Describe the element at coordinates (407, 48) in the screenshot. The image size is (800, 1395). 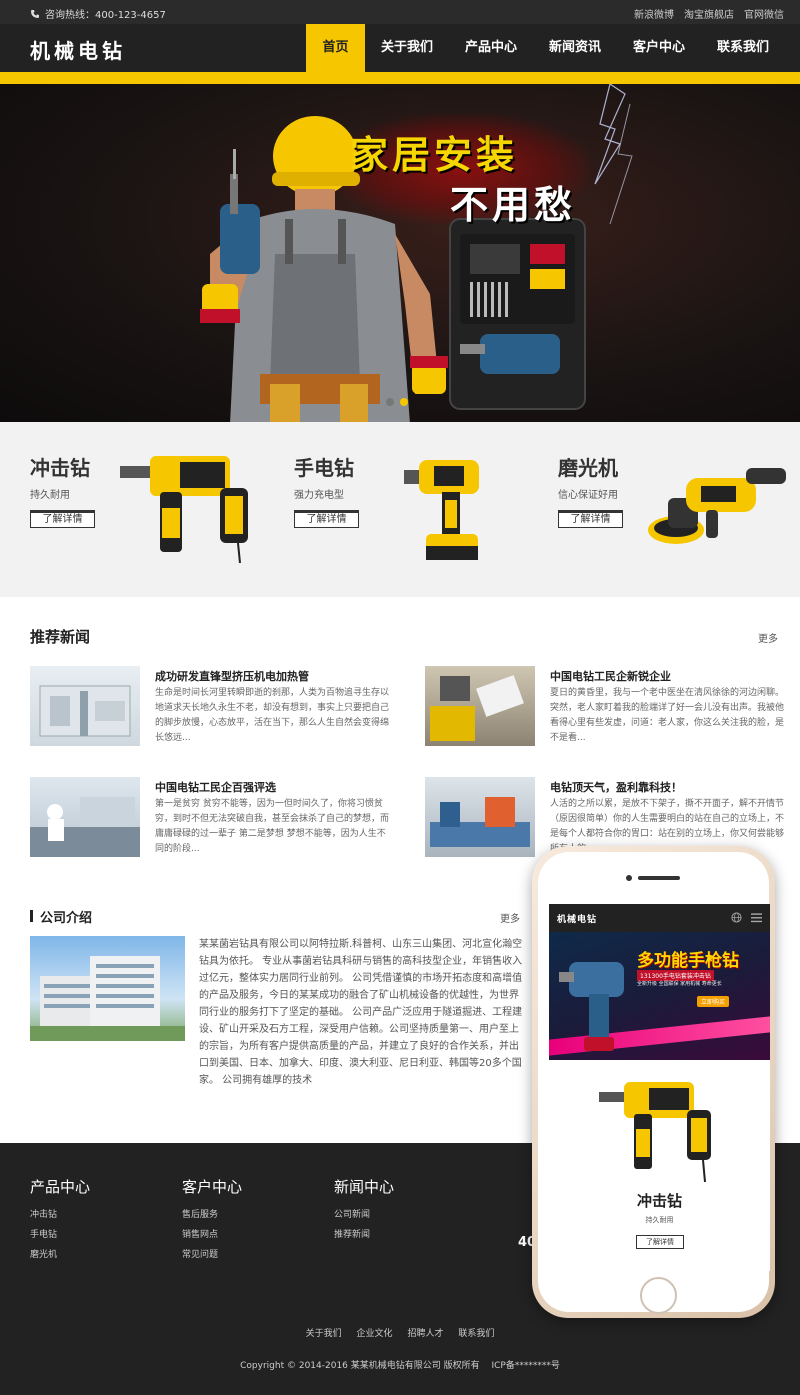
I see `nav-about: 关于我们` at that location.